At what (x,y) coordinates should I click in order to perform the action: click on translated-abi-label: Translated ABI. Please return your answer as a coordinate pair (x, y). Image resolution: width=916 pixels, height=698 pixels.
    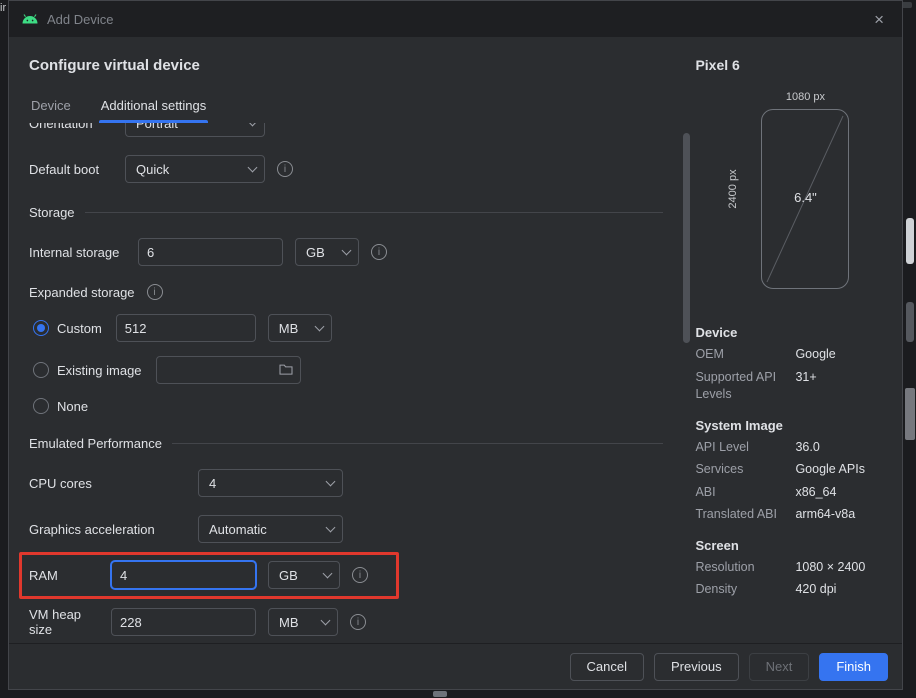
    Looking at the image, I should click on (736, 514).